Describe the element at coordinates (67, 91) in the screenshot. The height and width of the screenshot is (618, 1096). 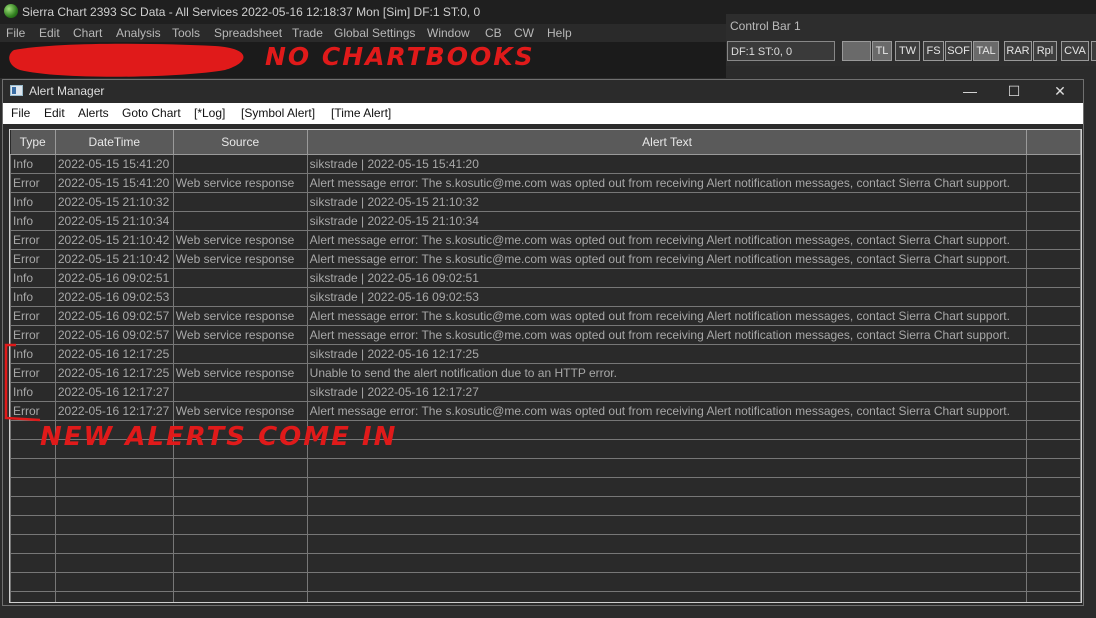
I see `alert-manager-title: Alert Manager` at that location.